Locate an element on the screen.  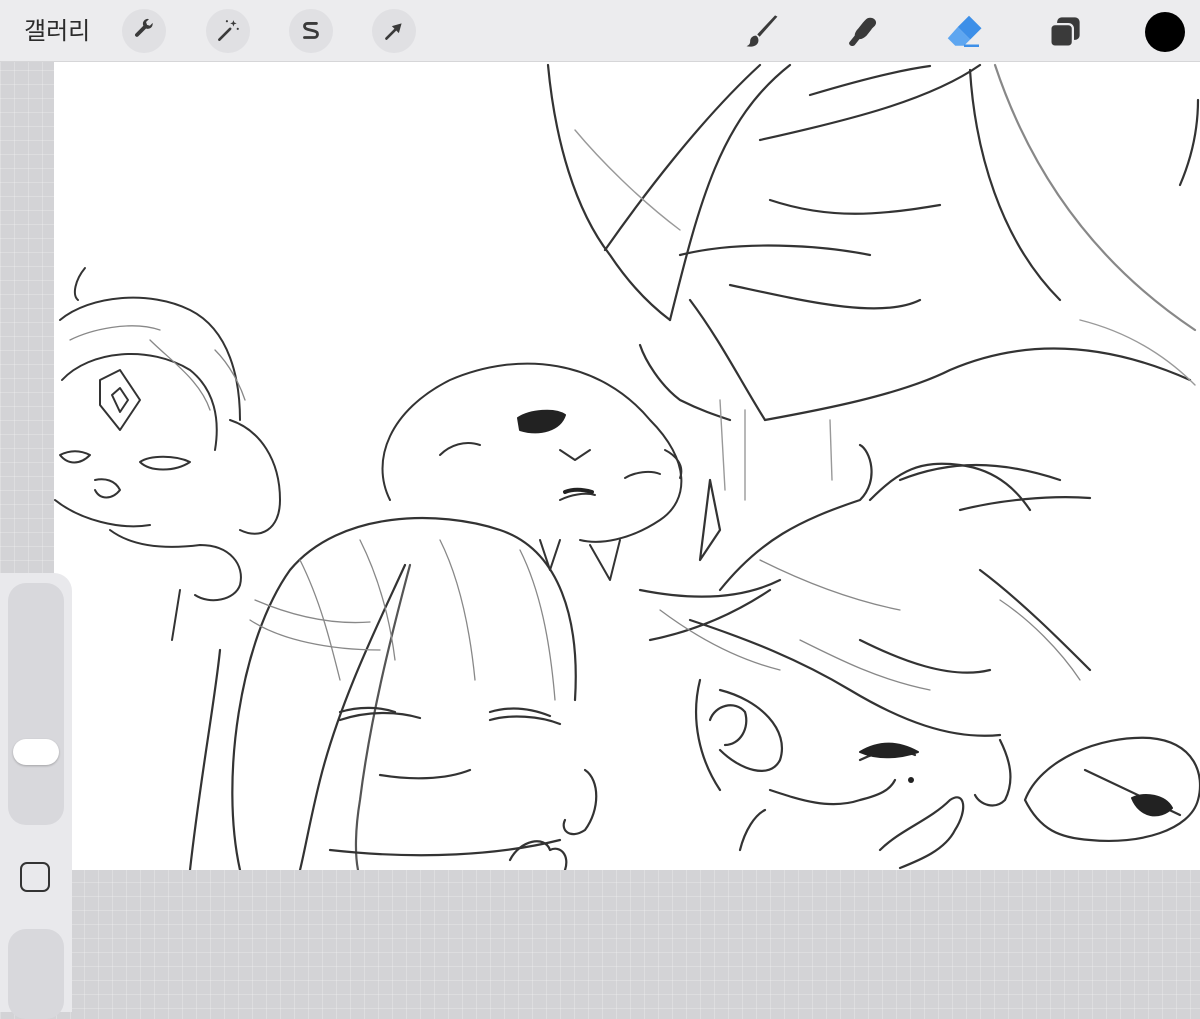
layers-icon is located at coordinates (1064, 32).